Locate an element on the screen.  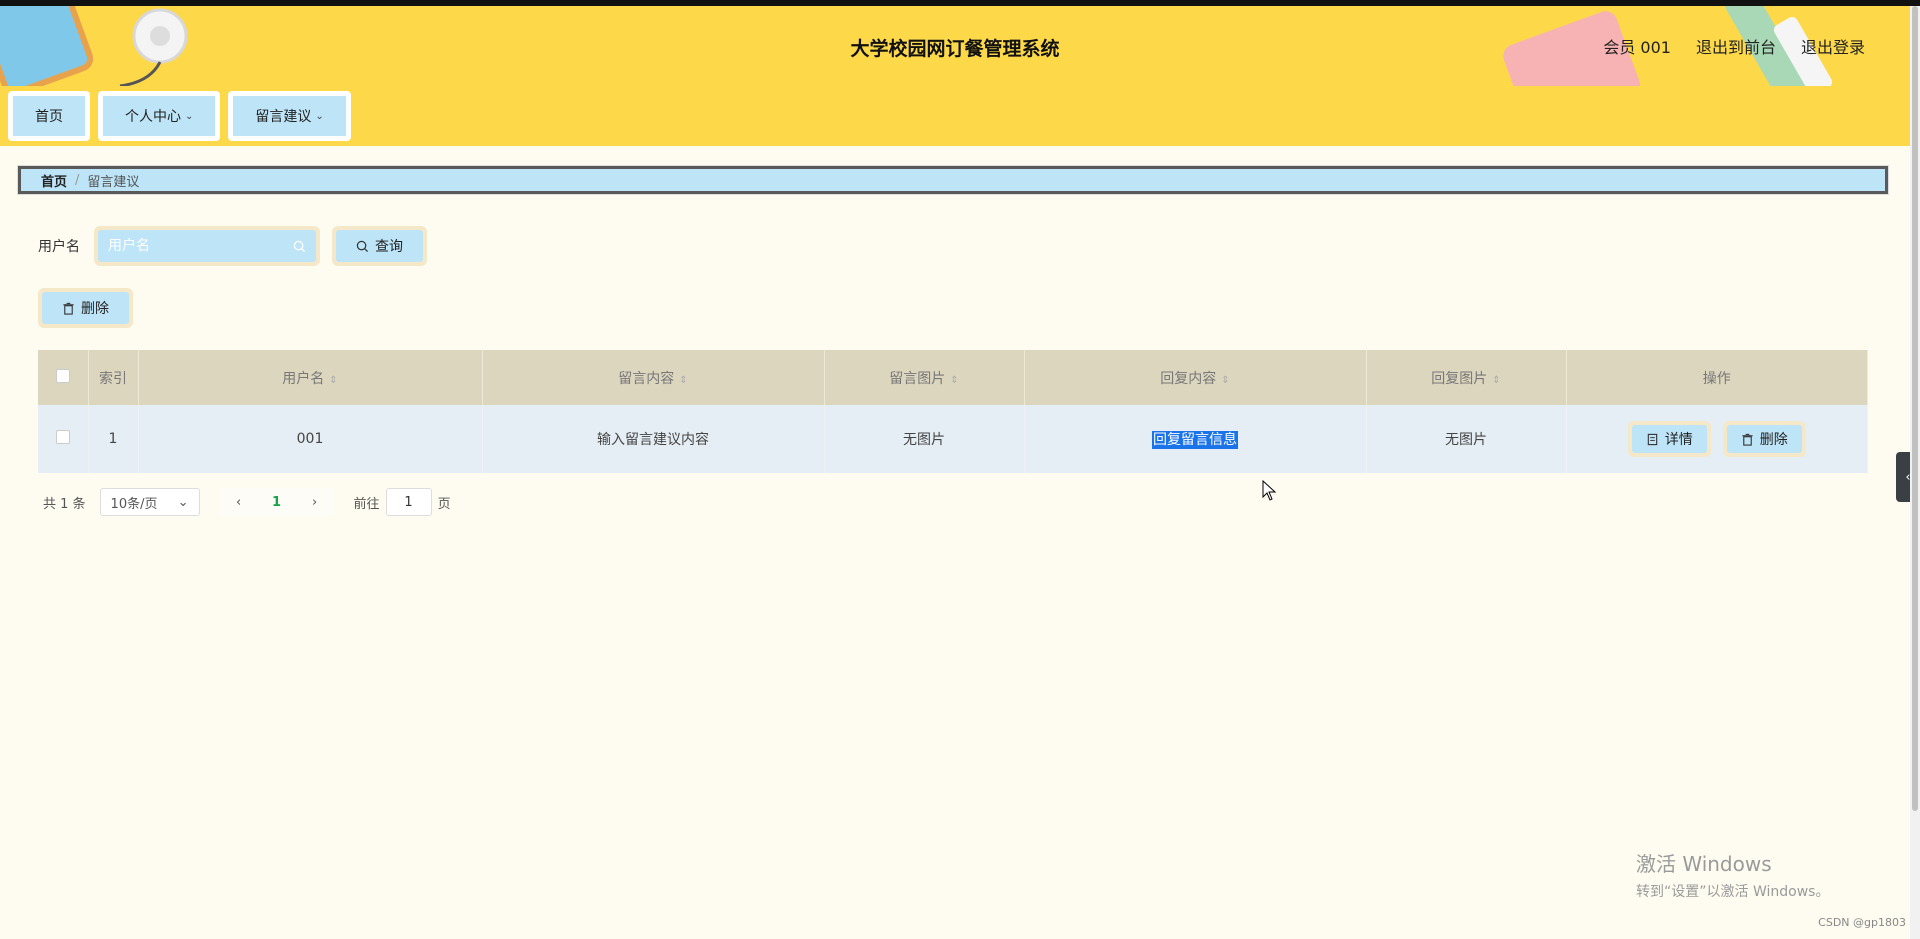
header: 大学校园网订餐管理系统 会员 001 退出到前台 退出登录 is located at coordinates (955, 46).